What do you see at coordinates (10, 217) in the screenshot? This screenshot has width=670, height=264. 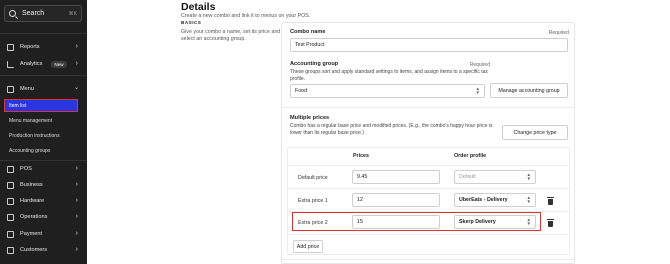 I see `operations-icon` at bounding box center [10, 217].